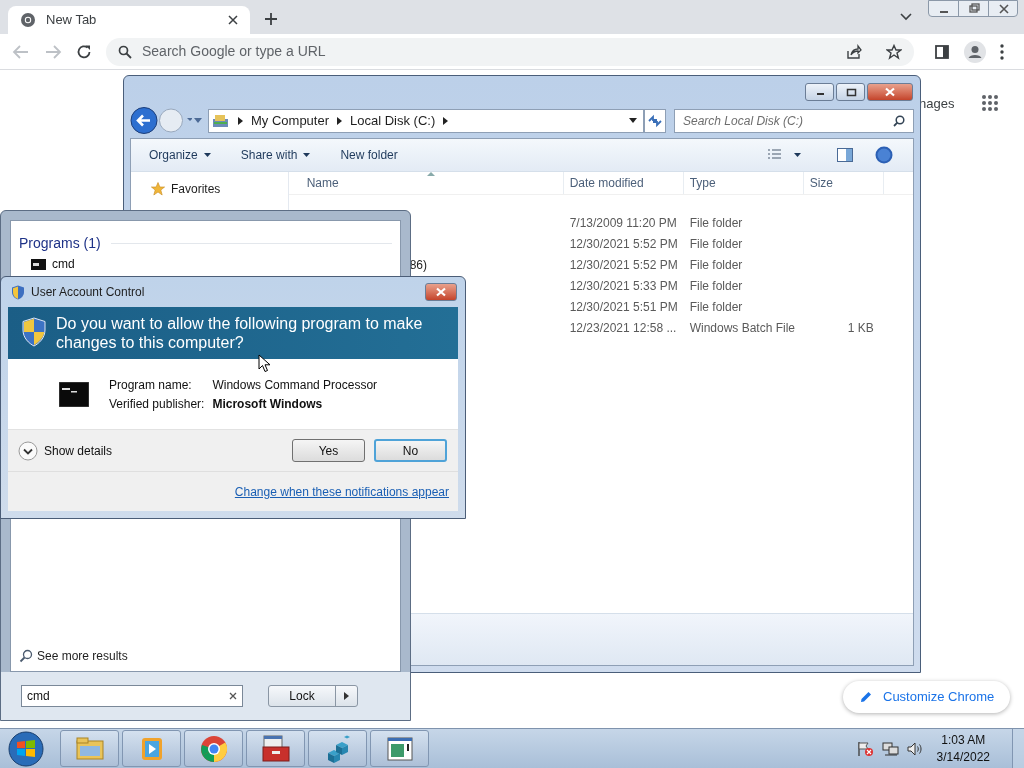  What do you see at coordinates (906, 17) in the screenshot?
I see `tab-search-chevron-icon` at bounding box center [906, 17].